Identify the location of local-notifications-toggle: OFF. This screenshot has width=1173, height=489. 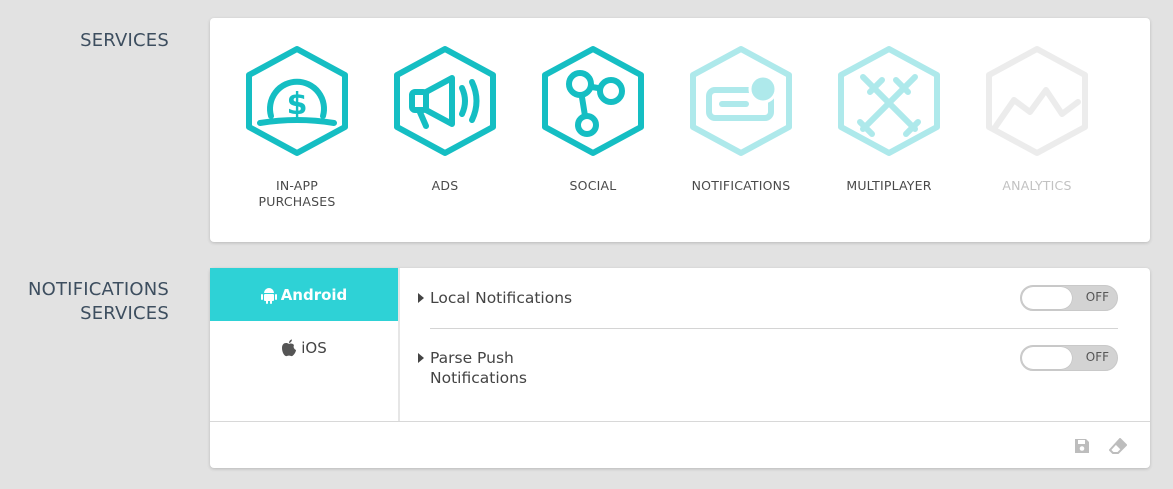
(1069, 298).